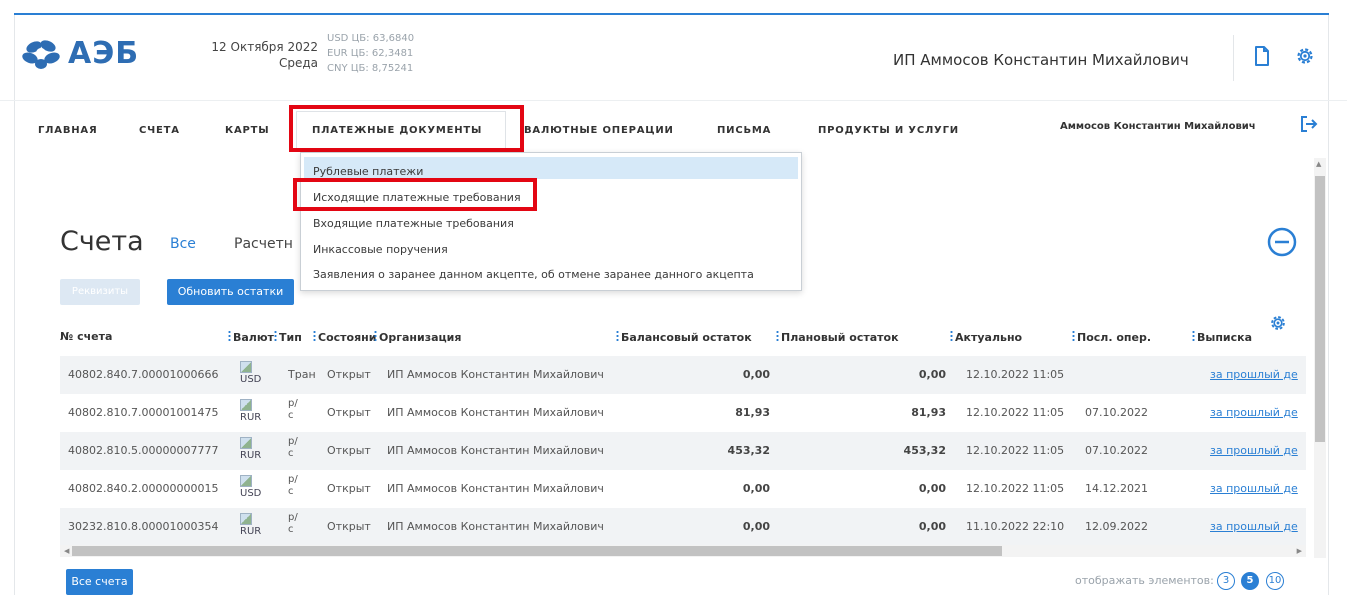  What do you see at coordinates (80, 53) in the screenshot?
I see `brand-logo: АЭБ` at bounding box center [80, 53].